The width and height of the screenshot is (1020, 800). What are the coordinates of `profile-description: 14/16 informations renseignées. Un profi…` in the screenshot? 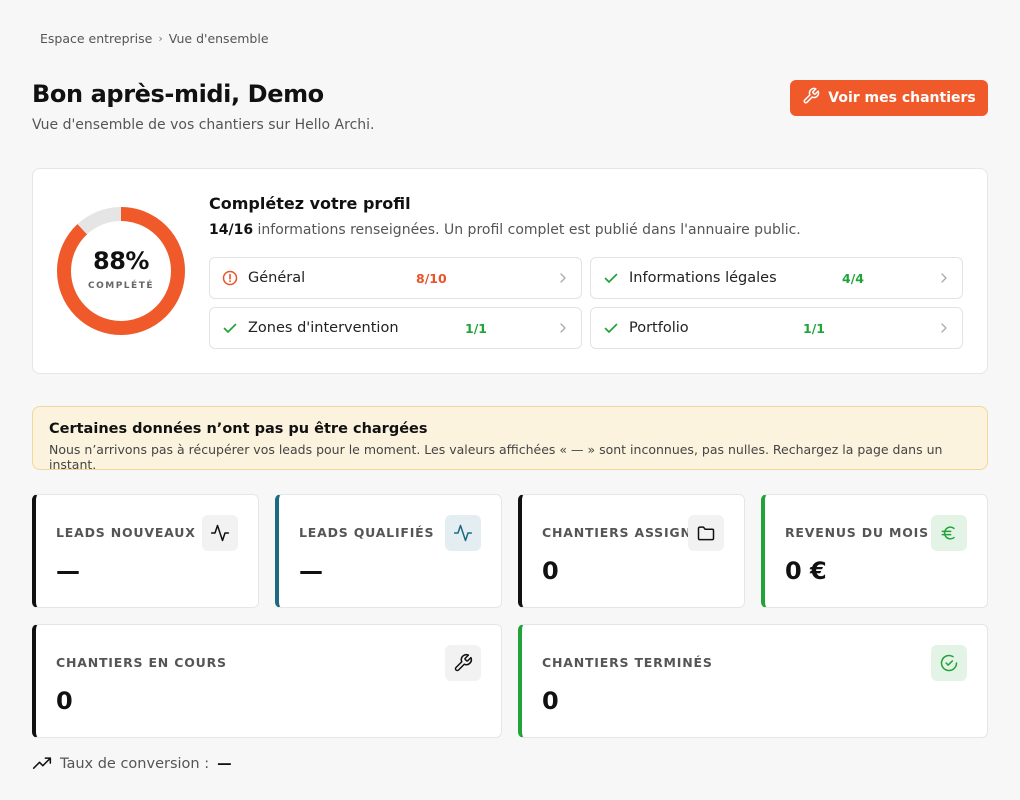 It's located at (505, 230).